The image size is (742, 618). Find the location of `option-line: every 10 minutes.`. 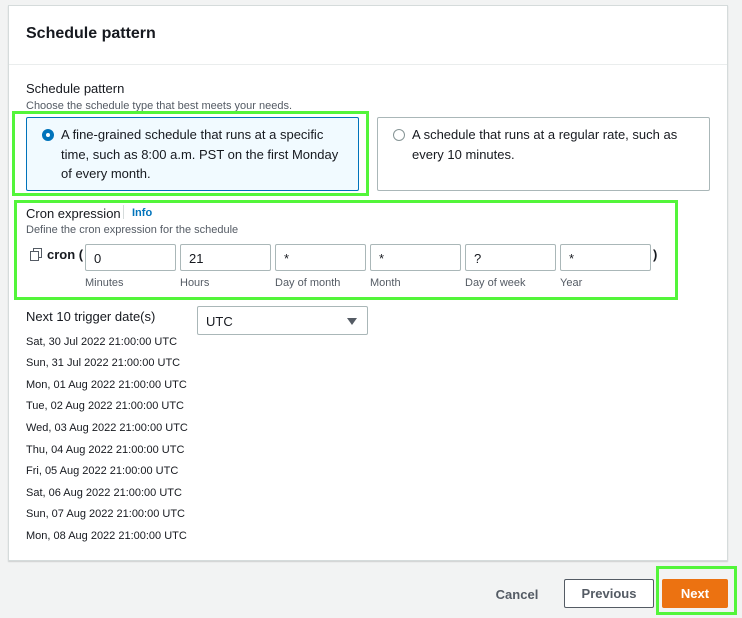

option-line: every 10 minutes. is located at coordinates (463, 154).